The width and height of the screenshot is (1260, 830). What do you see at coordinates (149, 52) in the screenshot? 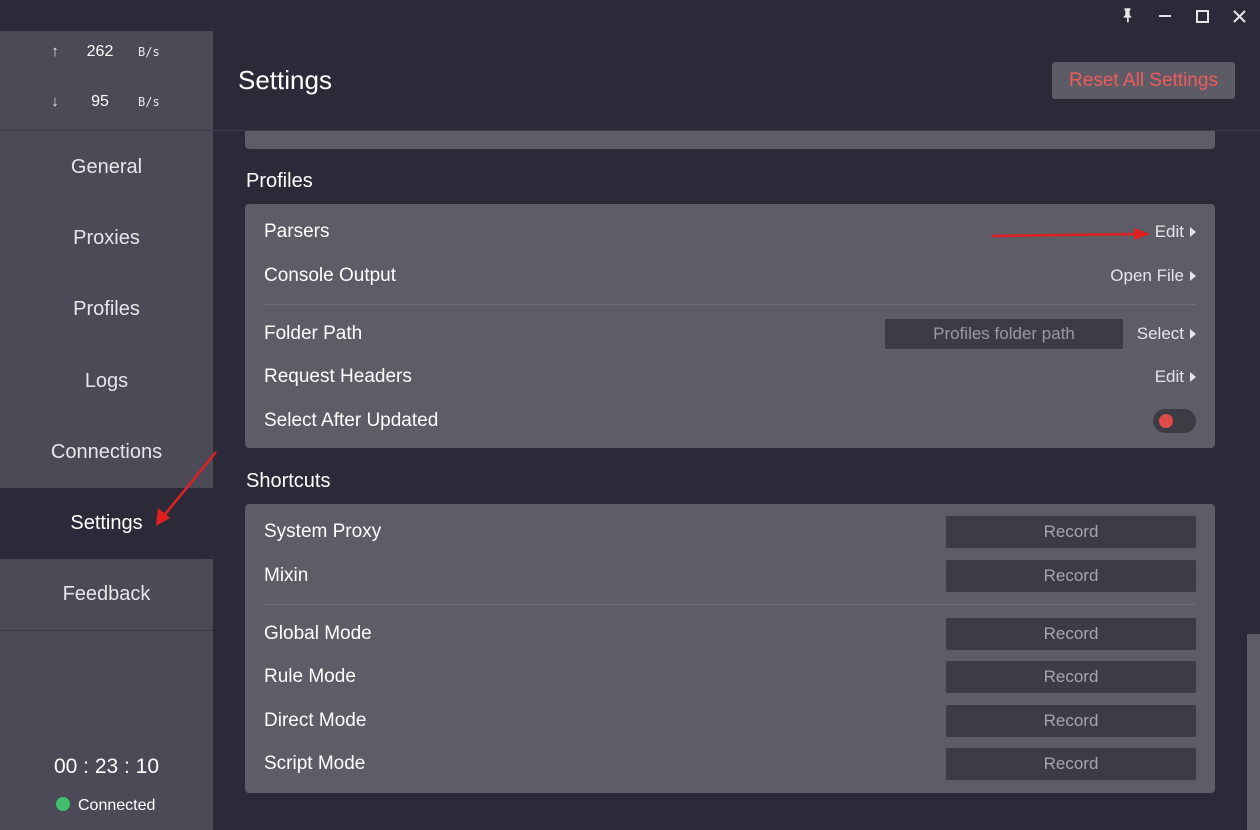
I see `upload-unit: B/s` at bounding box center [149, 52].